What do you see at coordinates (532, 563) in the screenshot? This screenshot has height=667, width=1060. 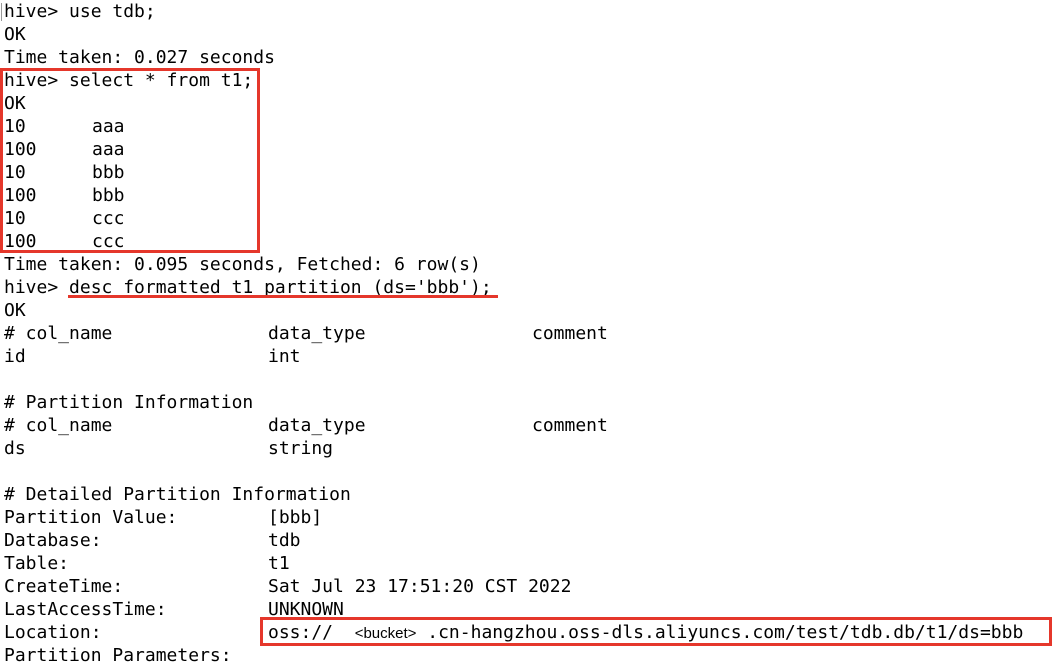 I see `detail-row: Table: t1` at bounding box center [532, 563].